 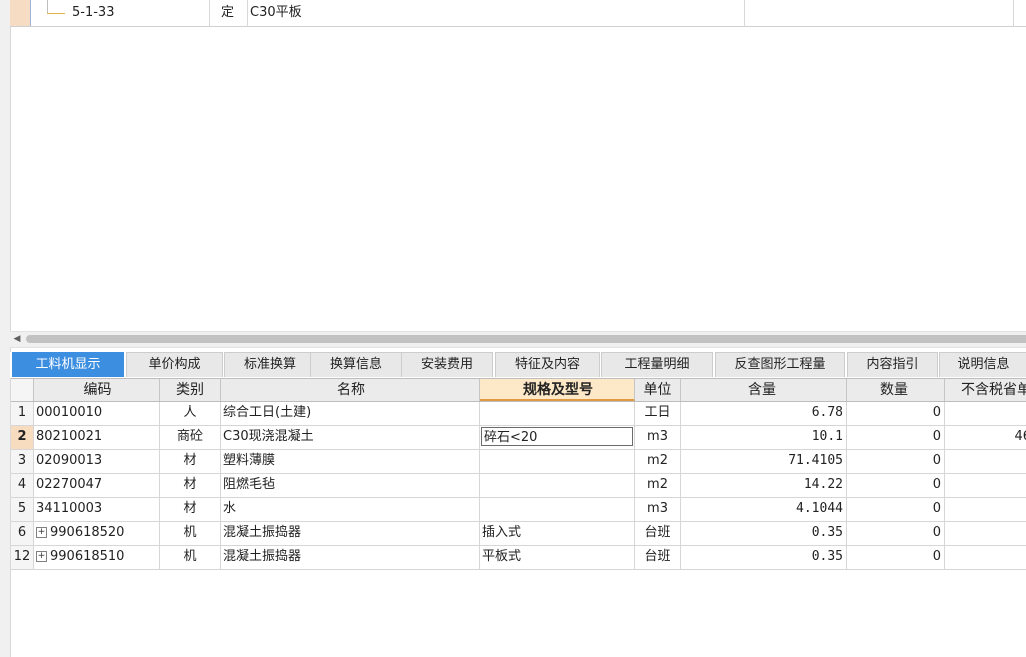 What do you see at coordinates (985, 390) in the screenshot?
I see `header-price: 不含税省单` at bounding box center [985, 390].